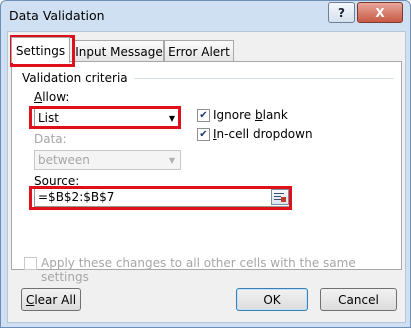  I want to click on allow-select-value: List, so click(48, 118).